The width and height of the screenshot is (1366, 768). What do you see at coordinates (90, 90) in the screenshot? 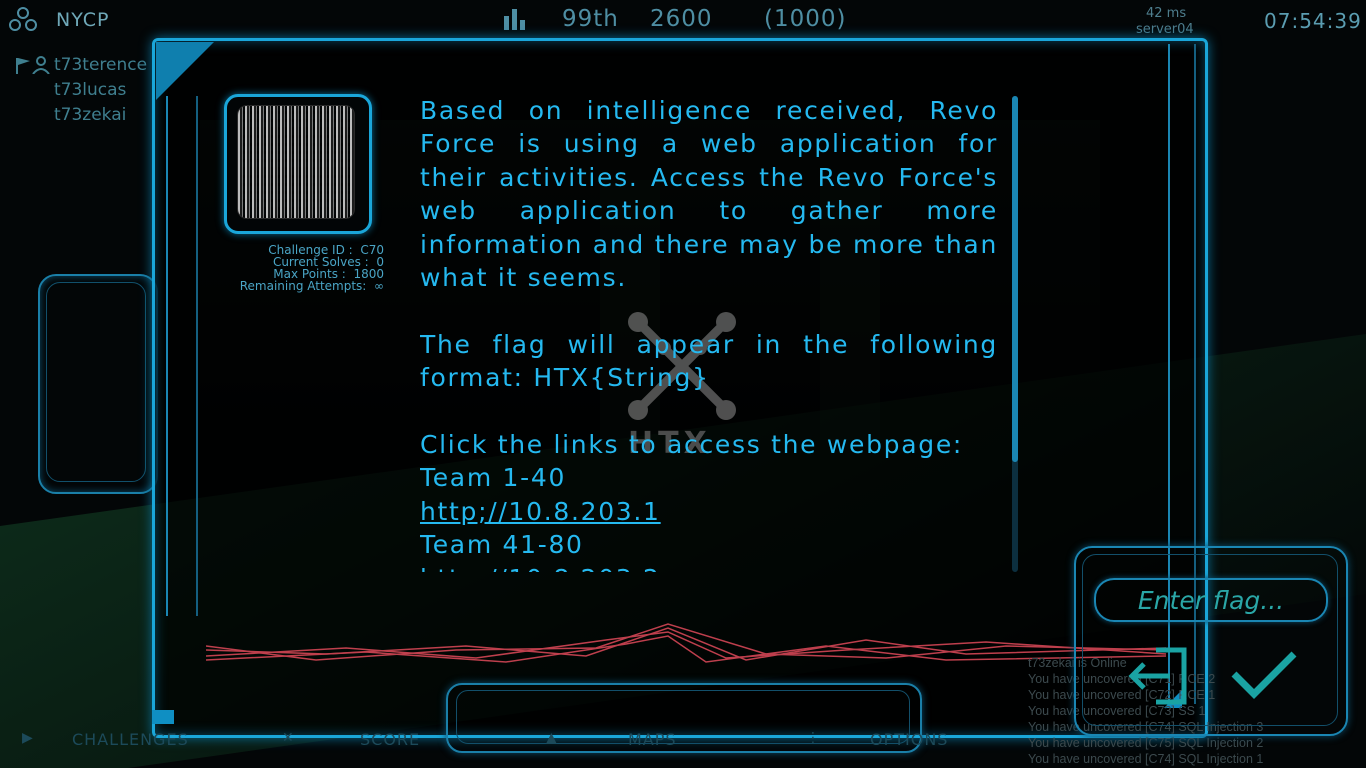
I see `member-name: t73lucas` at bounding box center [90, 90].